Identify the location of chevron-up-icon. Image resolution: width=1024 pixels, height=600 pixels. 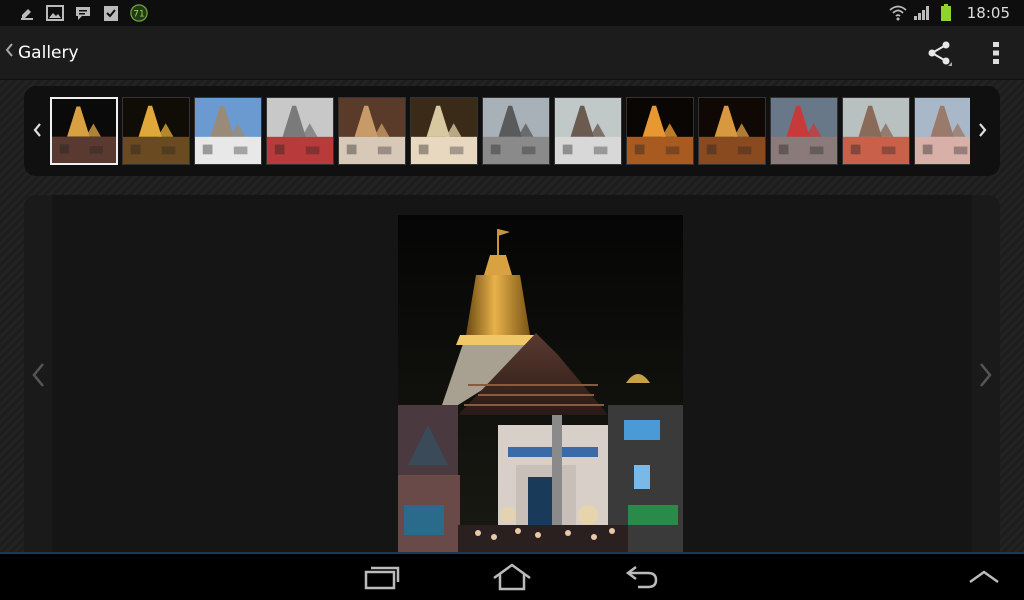
(984, 577).